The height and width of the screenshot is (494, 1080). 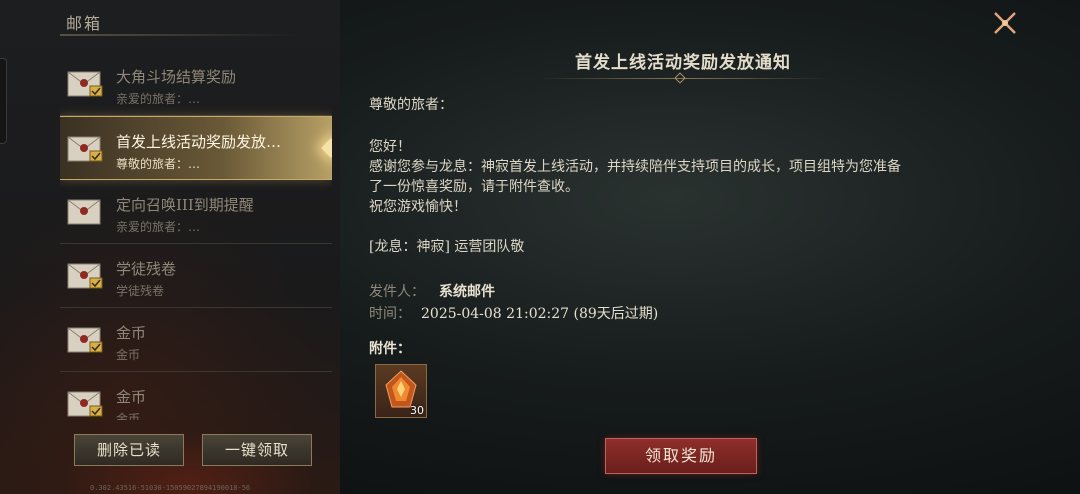 I want to click on mail-body-line-3: 祝您游戏愉快！, so click(x=418, y=207).